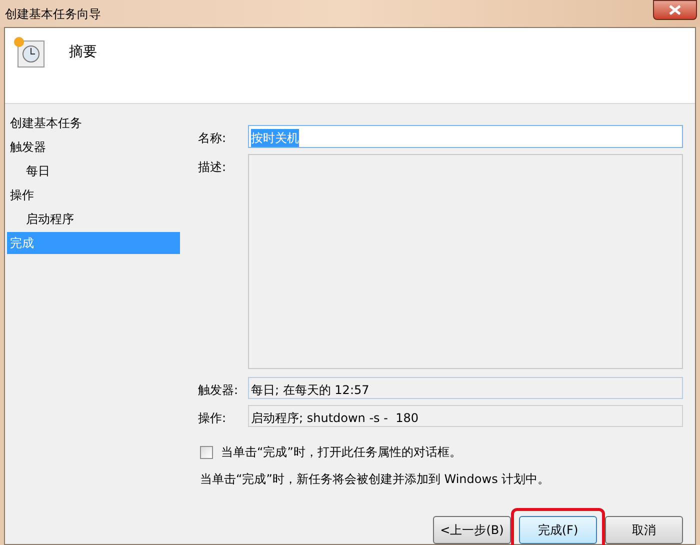 This screenshot has height=545, width=700. I want to click on nav-item: 启动程序, so click(93, 219).